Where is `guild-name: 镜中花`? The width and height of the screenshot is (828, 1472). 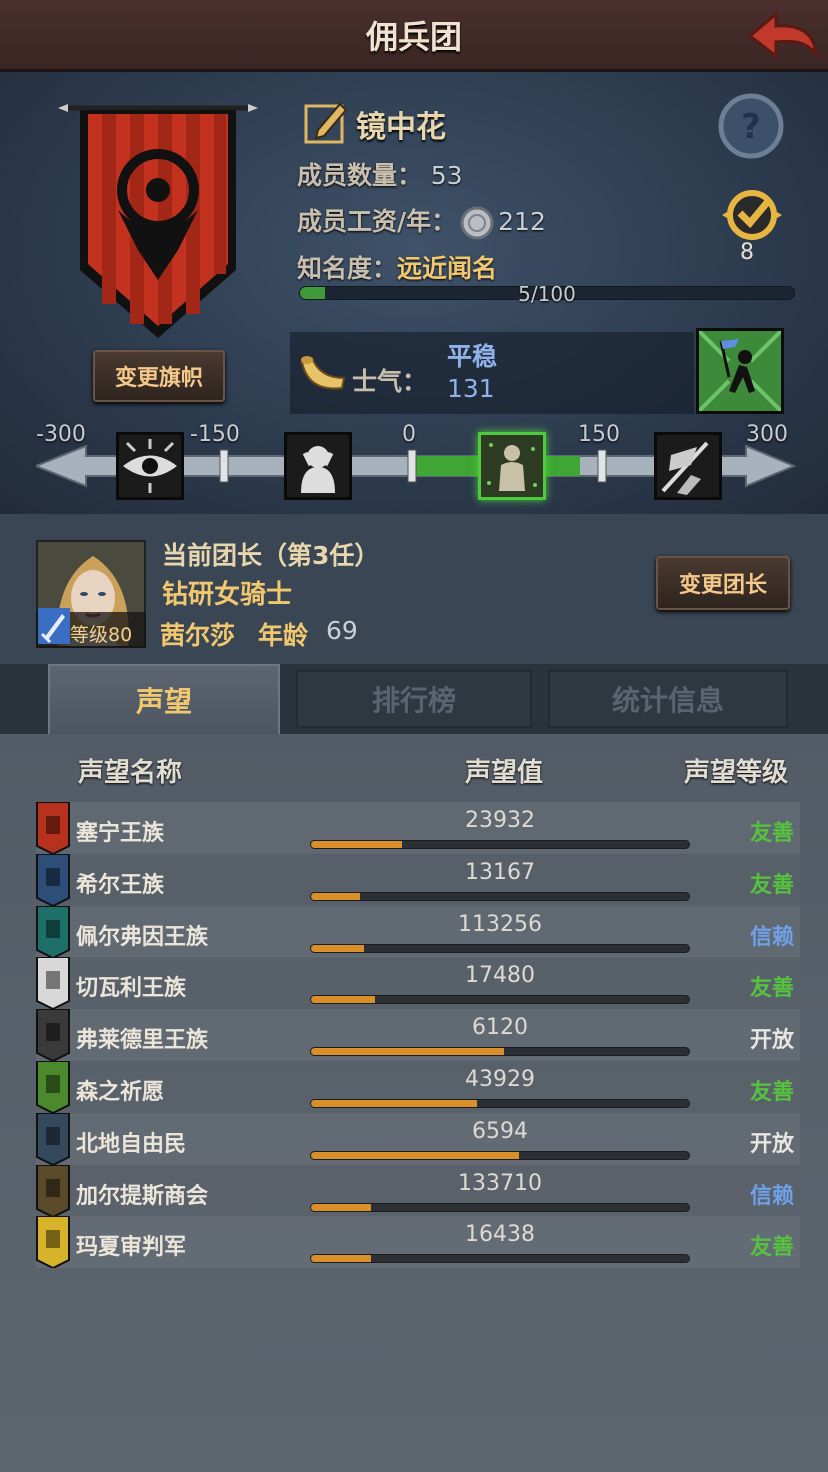 guild-name: 镜中花 is located at coordinates (401, 127).